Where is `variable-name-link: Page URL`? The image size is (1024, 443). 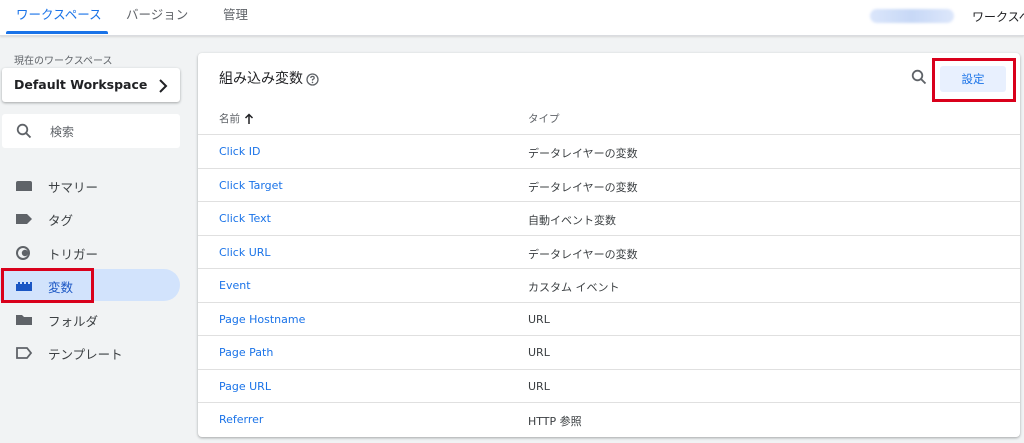 variable-name-link: Page URL is located at coordinates (245, 386).